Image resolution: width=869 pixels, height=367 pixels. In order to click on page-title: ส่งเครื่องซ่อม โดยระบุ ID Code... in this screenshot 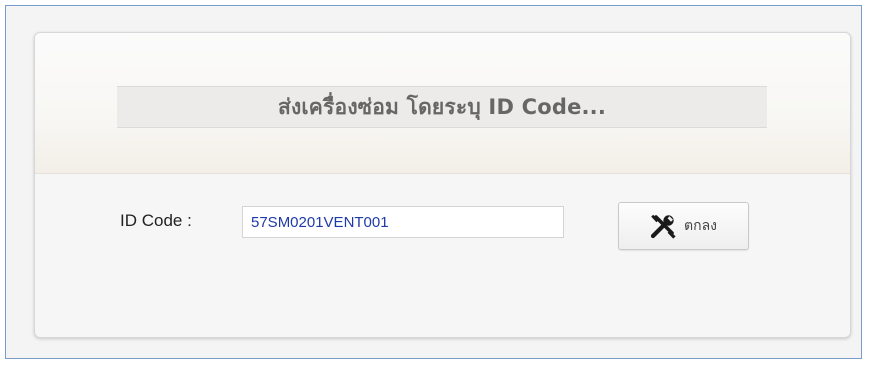, I will do `click(442, 106)`.